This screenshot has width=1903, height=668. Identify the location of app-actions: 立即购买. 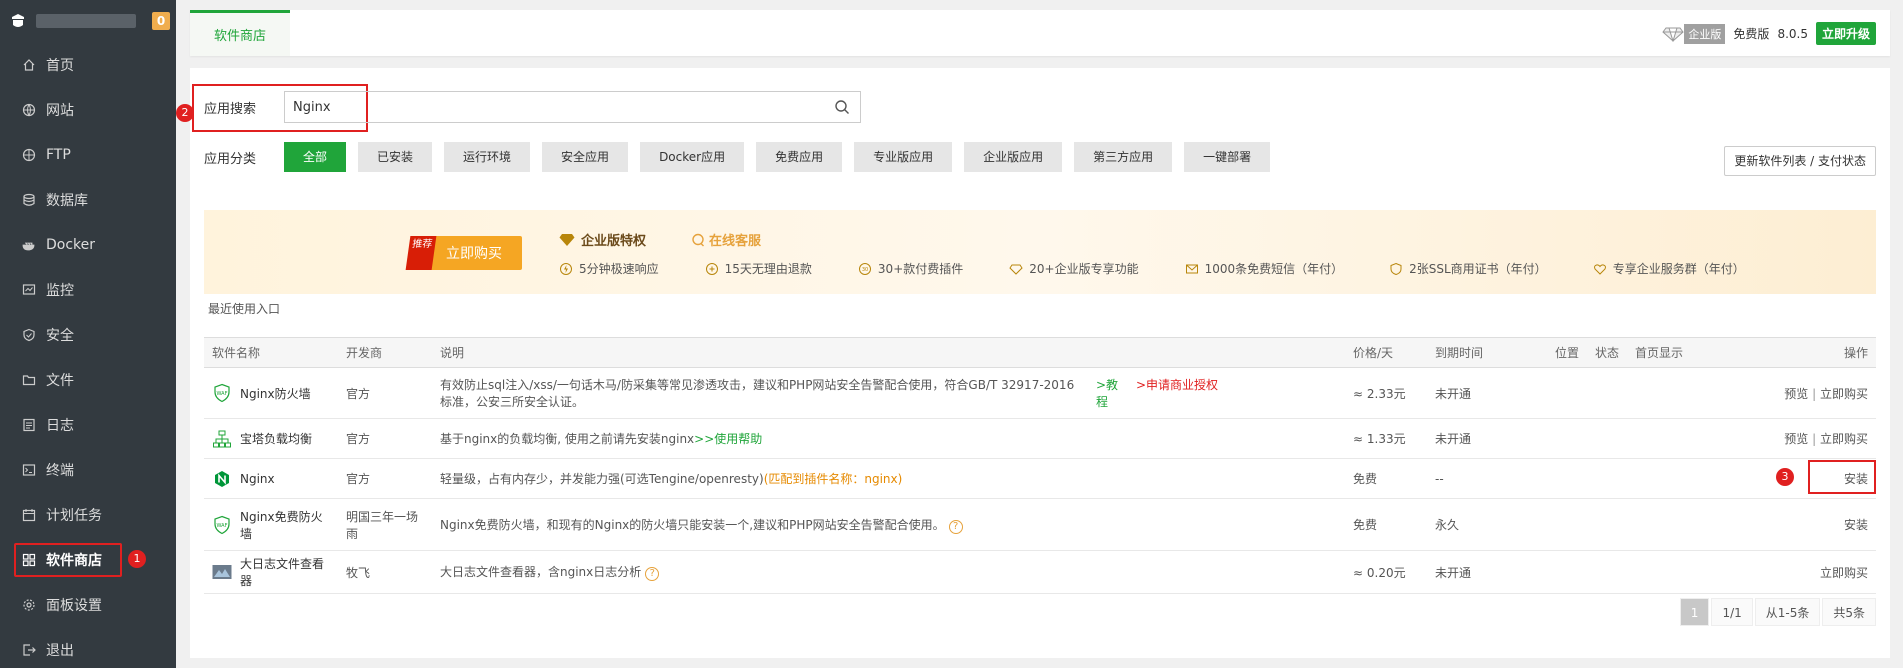
(1796, 572).